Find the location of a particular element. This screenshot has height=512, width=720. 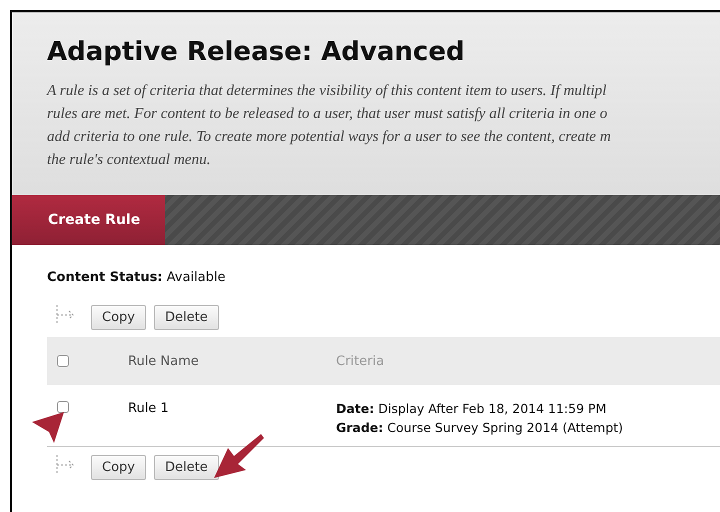

page-title: Adaptive Release: Advanced is located at coordinates (256, 52).